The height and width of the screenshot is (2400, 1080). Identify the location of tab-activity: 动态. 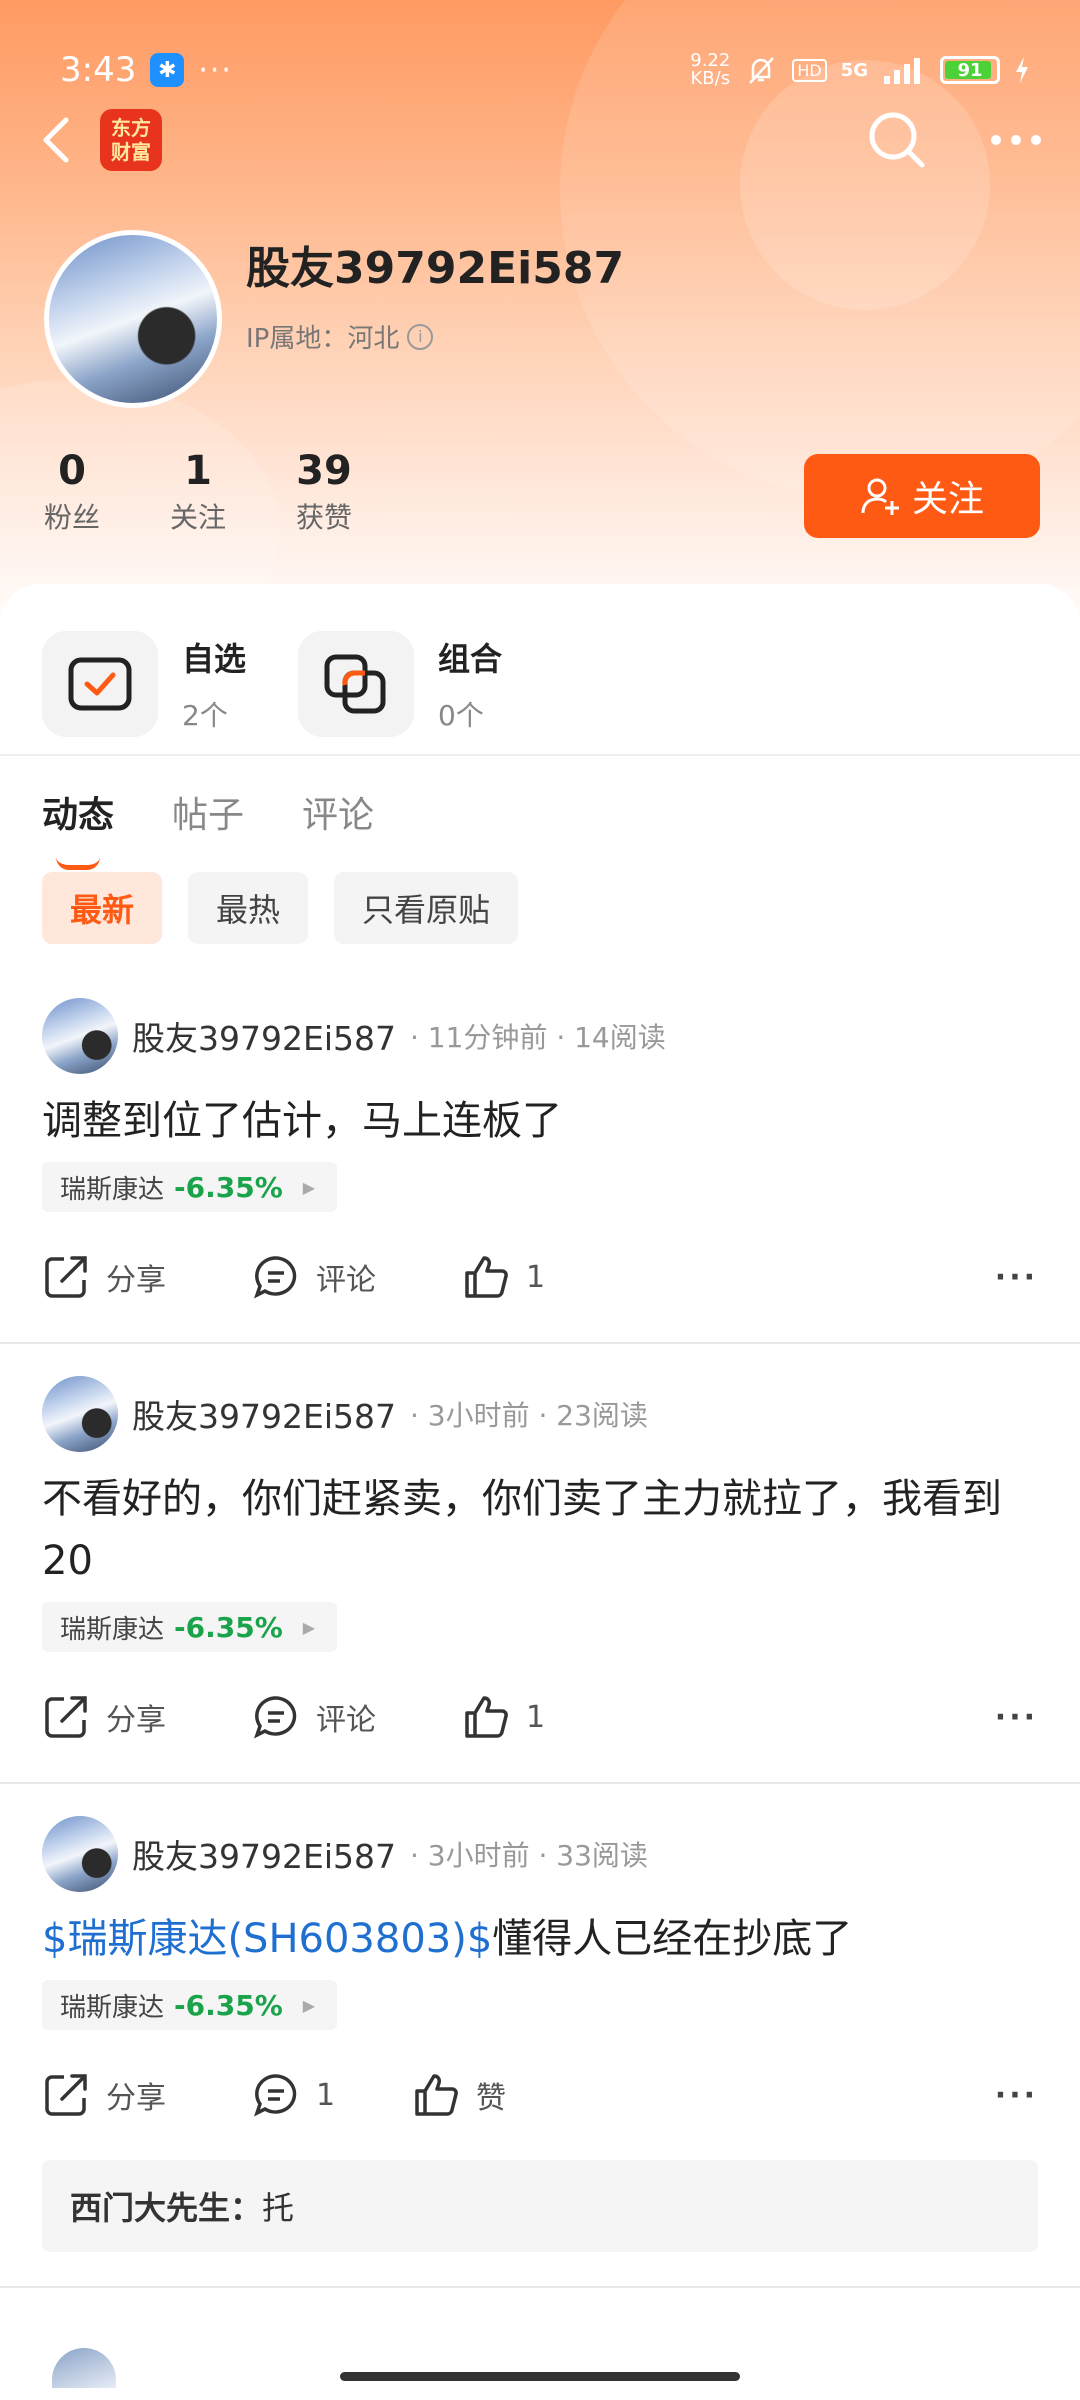
(78, 828).